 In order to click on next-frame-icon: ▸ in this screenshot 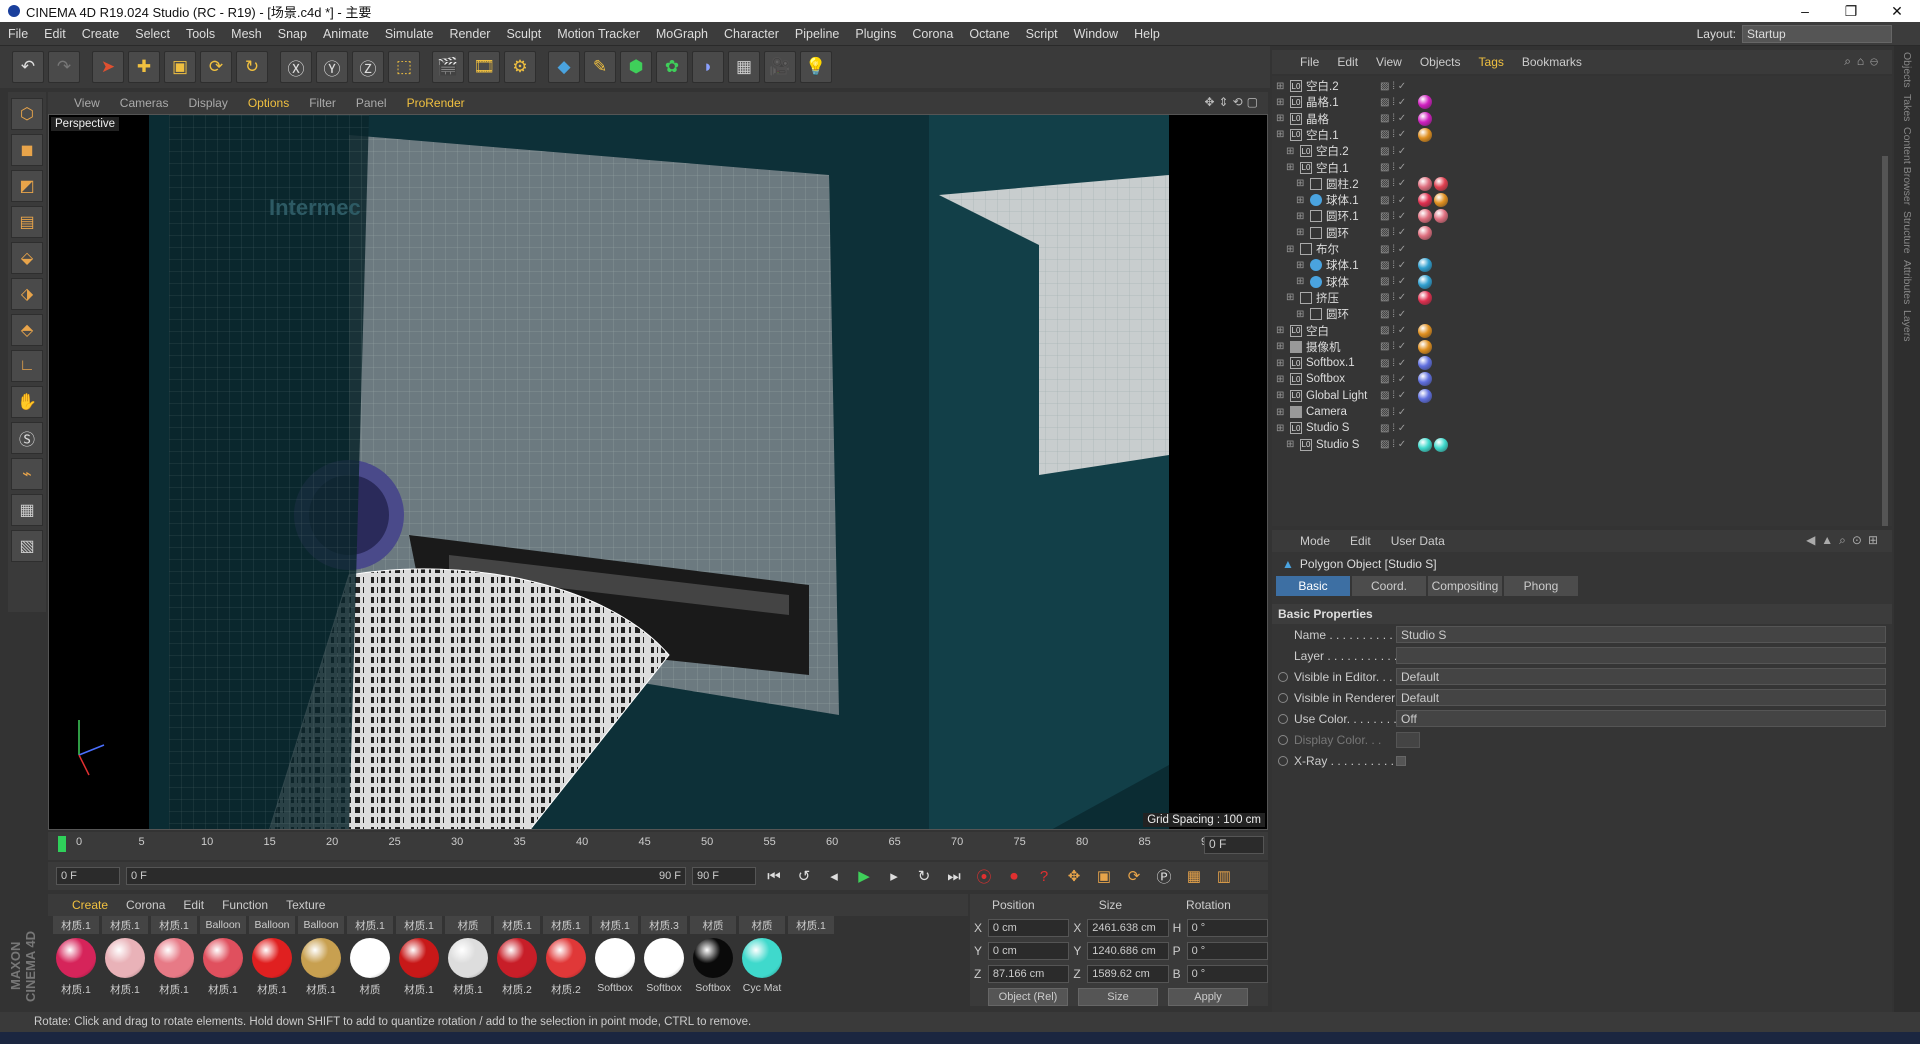, I will do `click(894, 876)`.